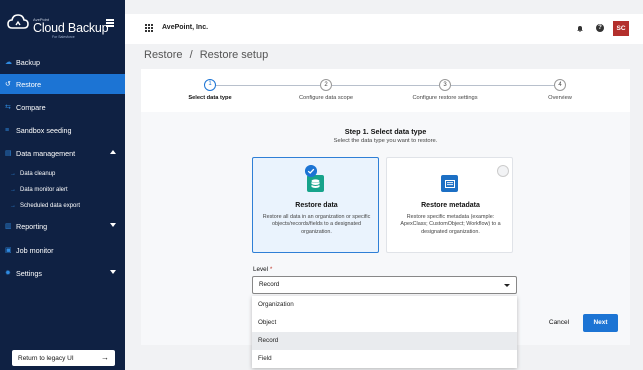 The width and height of the screenshot is (643, 370). Describe the element at coordinates (269, 284) in the screenshot. I see `level-selected-value: Record` at that location.